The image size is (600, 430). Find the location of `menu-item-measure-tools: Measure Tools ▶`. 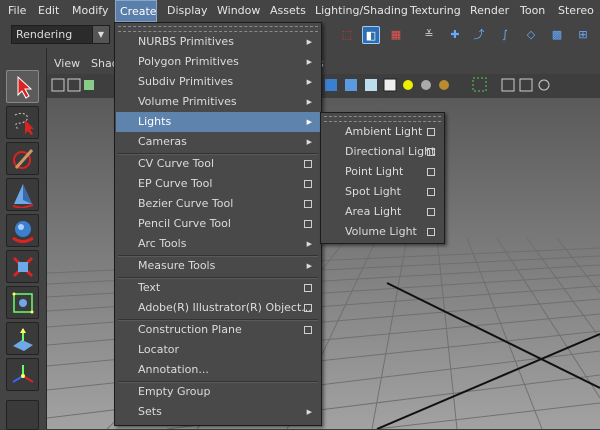

menu-item-measure-tools: Measure Tools ▶ is located at coordinates (218, 266).